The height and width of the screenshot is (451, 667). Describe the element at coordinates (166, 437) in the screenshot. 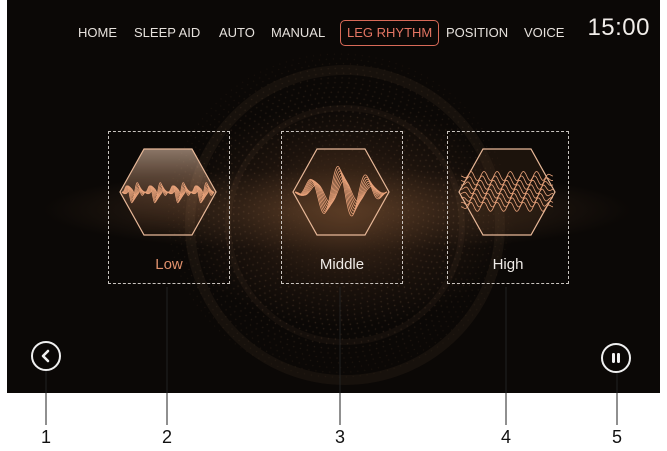

I see `callout-2: 2` at that location.